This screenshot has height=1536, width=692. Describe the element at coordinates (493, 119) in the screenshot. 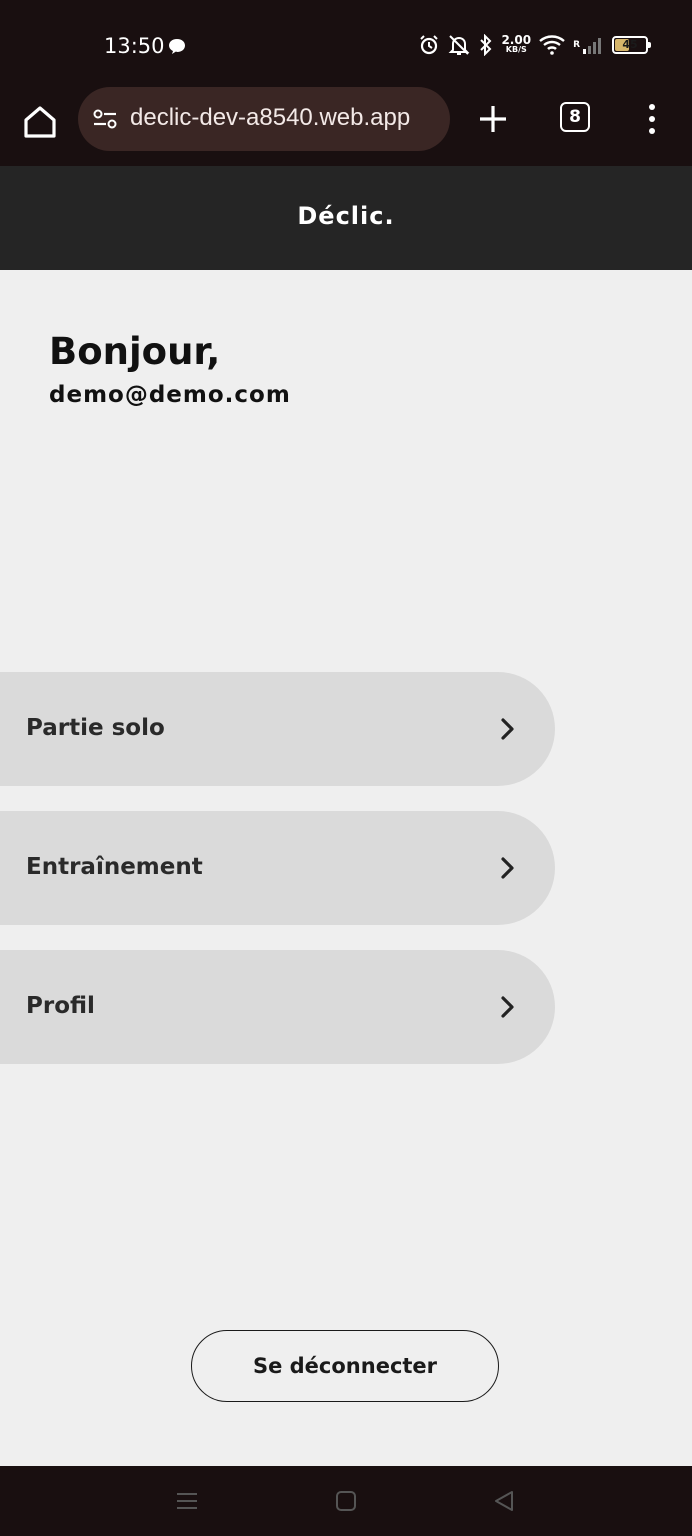

I see `plus-icon` at that location.